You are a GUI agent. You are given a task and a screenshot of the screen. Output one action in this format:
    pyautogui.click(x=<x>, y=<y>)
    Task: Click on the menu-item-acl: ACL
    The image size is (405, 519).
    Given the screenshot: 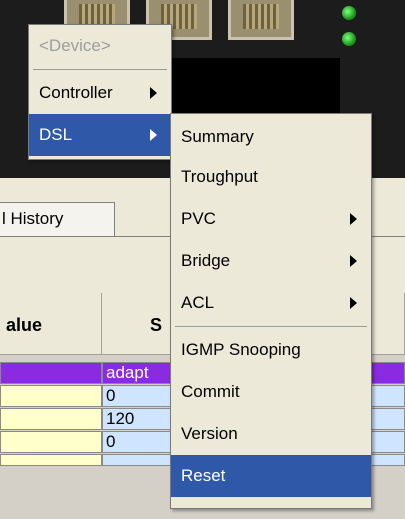 What is the action you would take?
    pyautogui.click(x=271, y=303)
    